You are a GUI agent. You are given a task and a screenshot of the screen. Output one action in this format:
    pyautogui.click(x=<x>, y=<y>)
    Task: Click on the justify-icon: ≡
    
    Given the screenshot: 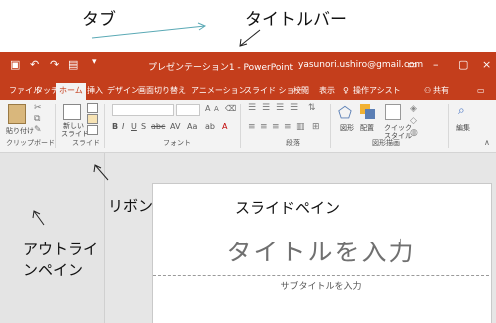 What is the action you would take?
    pyautogui.click(x=288, y=127)
    